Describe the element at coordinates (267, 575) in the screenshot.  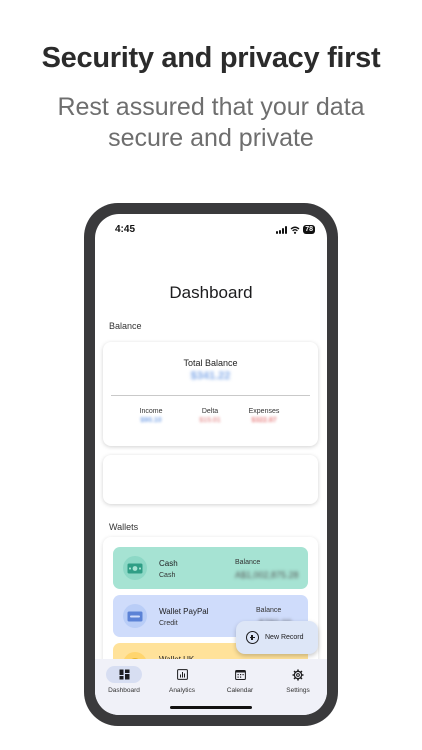
I see `wallet-balance-value: A$1,002,875.28` at that location.